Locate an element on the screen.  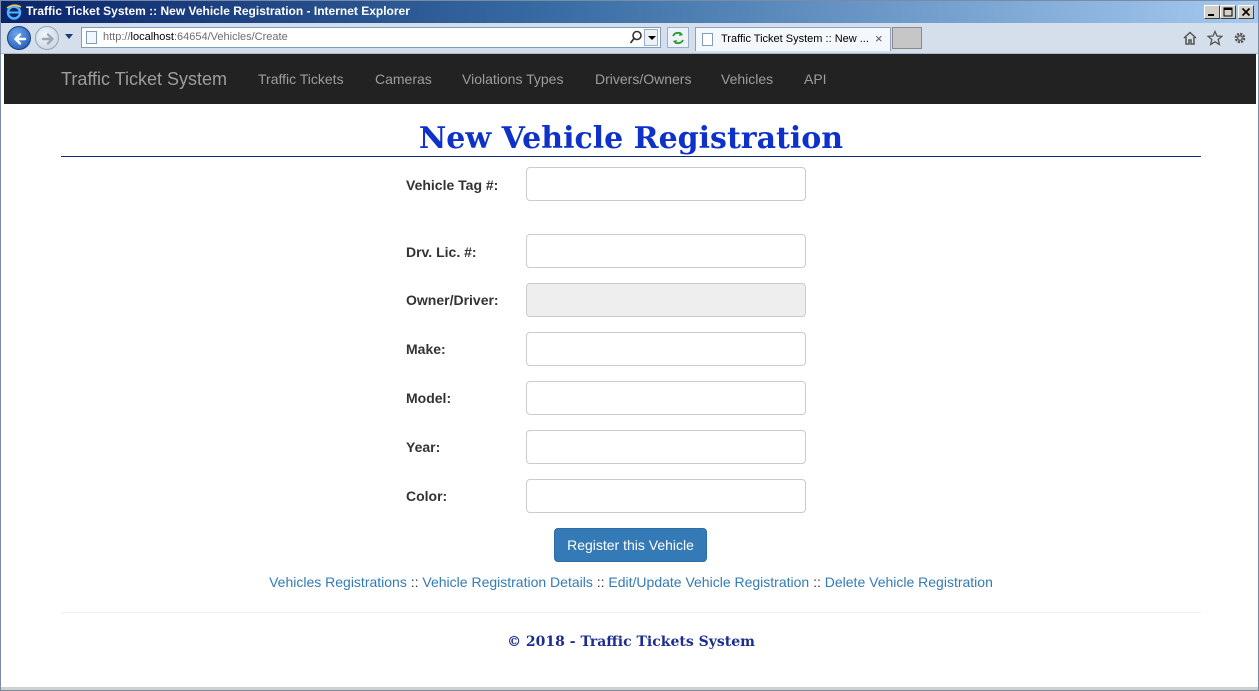
maximize-button is located at coordinates (1228, 12).